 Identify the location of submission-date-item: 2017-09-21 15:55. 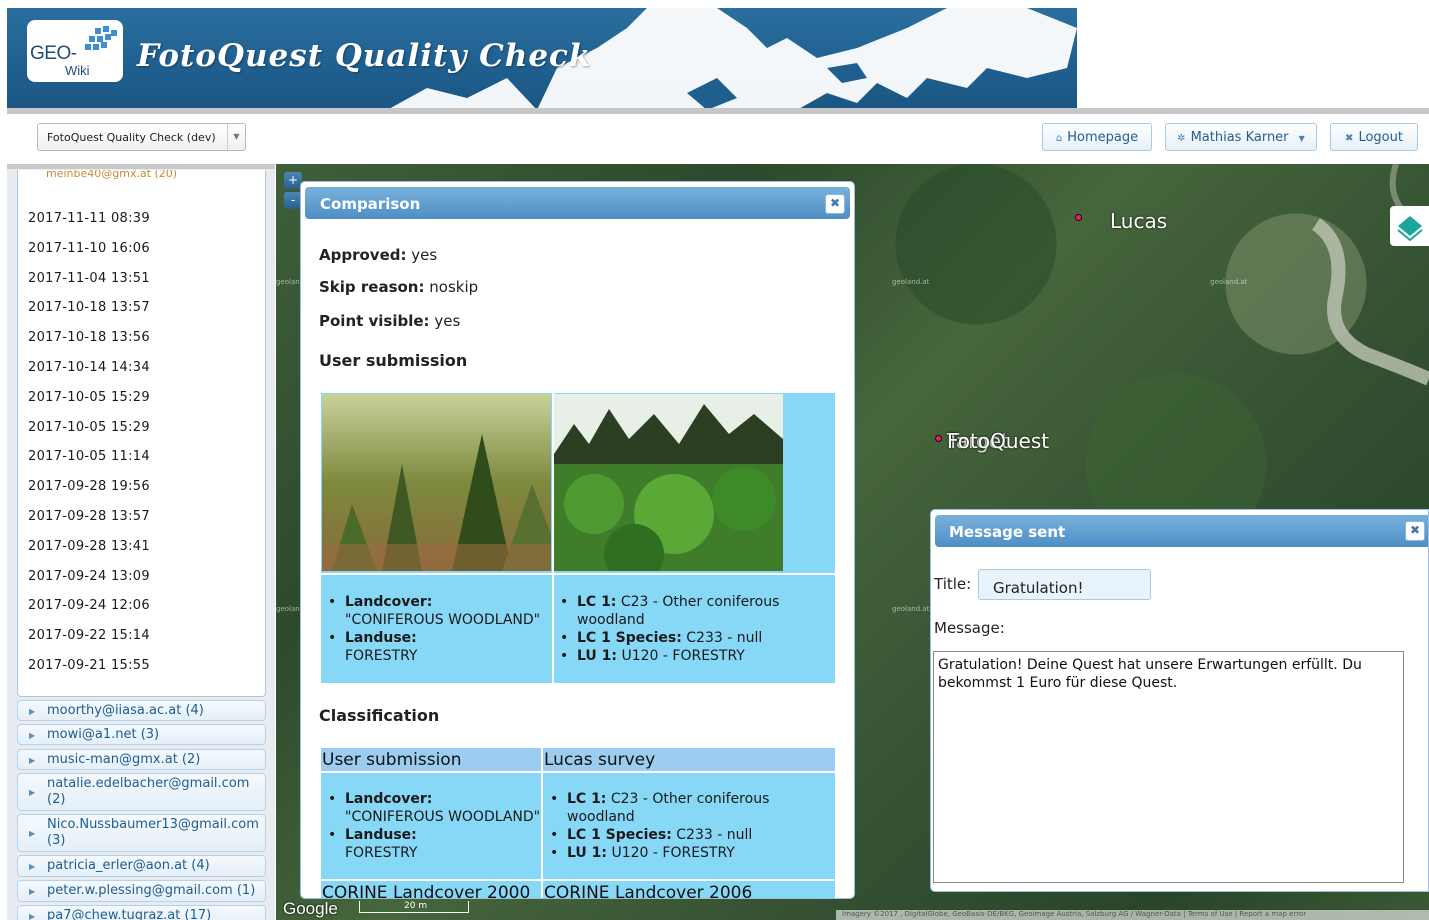
(89, 665).